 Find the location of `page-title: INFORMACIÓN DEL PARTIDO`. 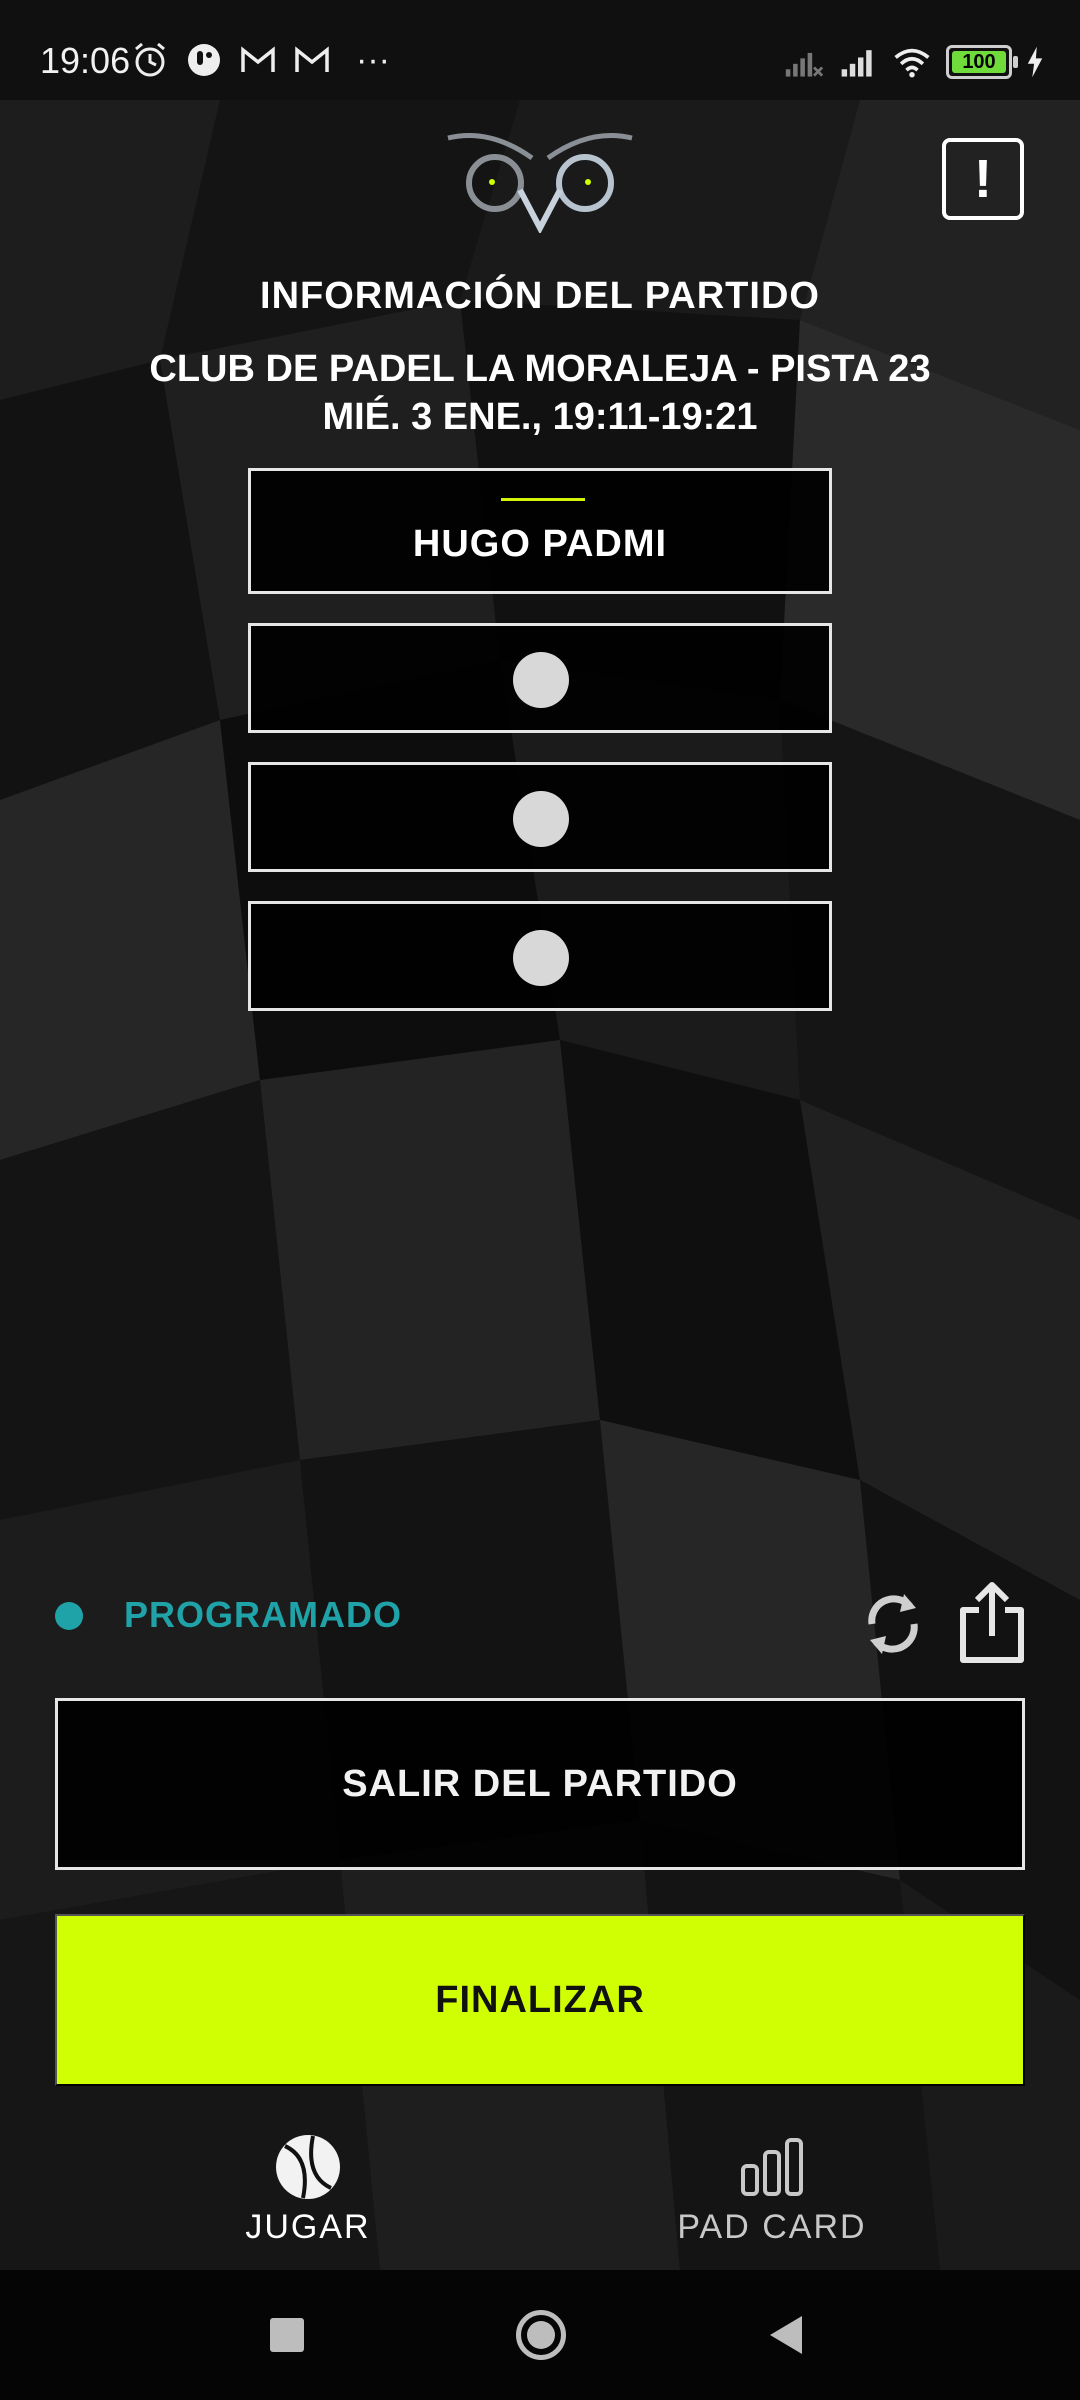

page-title: INFORMACIÓN DEL PARTIDO is located at coordinates (540, 296).